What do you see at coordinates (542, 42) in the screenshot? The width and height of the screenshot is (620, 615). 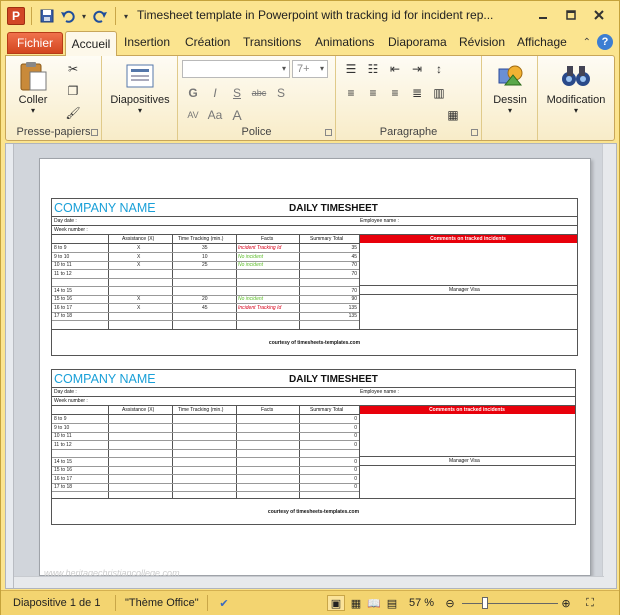 I see `tab-affichage: Affichage` at bounding box center [542, 42].